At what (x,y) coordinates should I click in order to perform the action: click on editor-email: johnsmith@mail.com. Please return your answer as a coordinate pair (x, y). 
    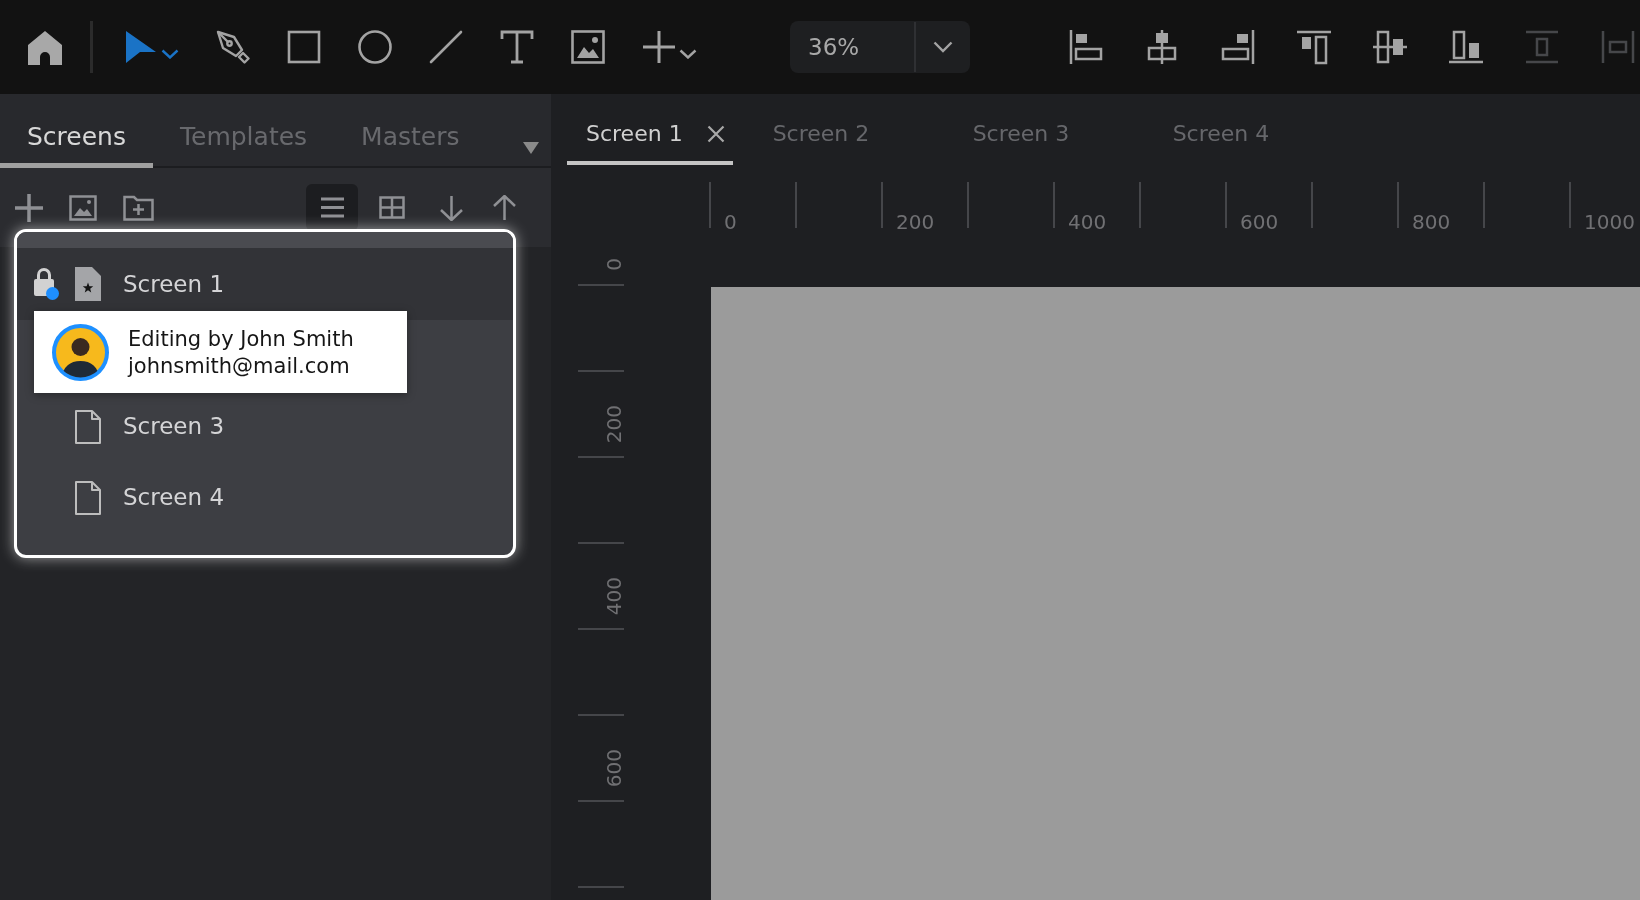
    Looking at the image, I should click on (239, 365).